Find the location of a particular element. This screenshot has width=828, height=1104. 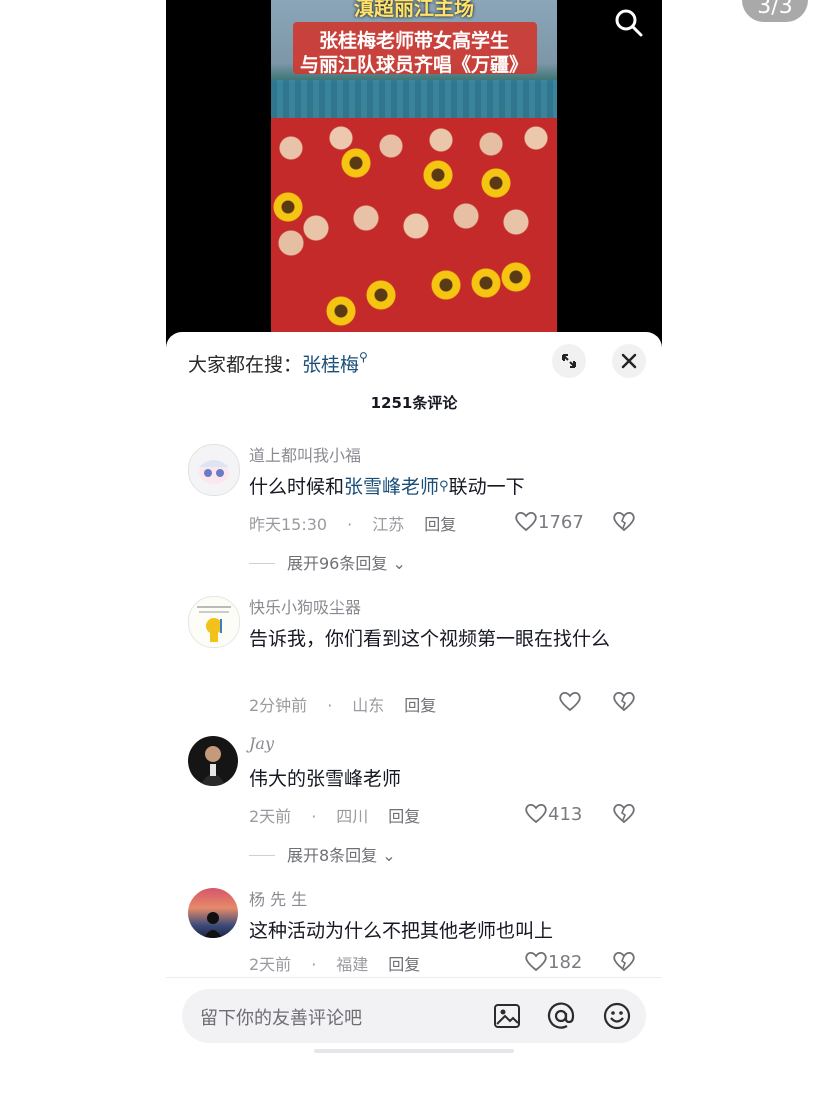

hot-search: 大家都在搜：张桂梅⚲ is located at coordinates (278, 363).